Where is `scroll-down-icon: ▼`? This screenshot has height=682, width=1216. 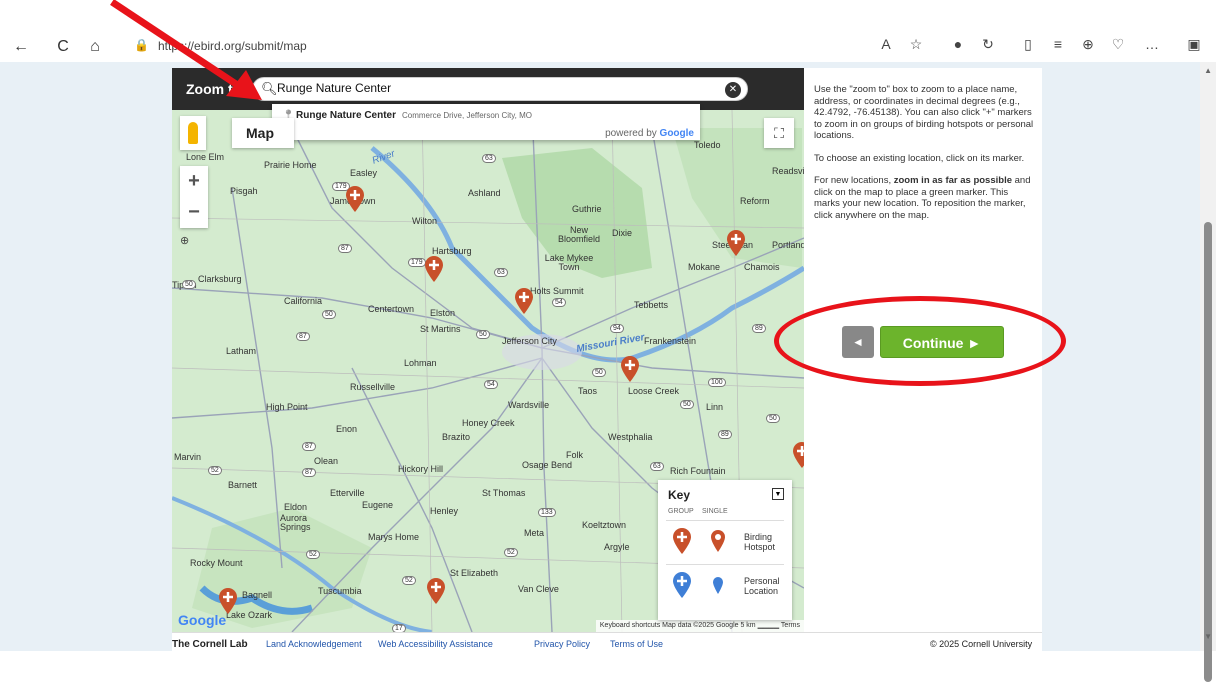
scroll-down-icon: ▼ is located at coordinates (1208, 636).